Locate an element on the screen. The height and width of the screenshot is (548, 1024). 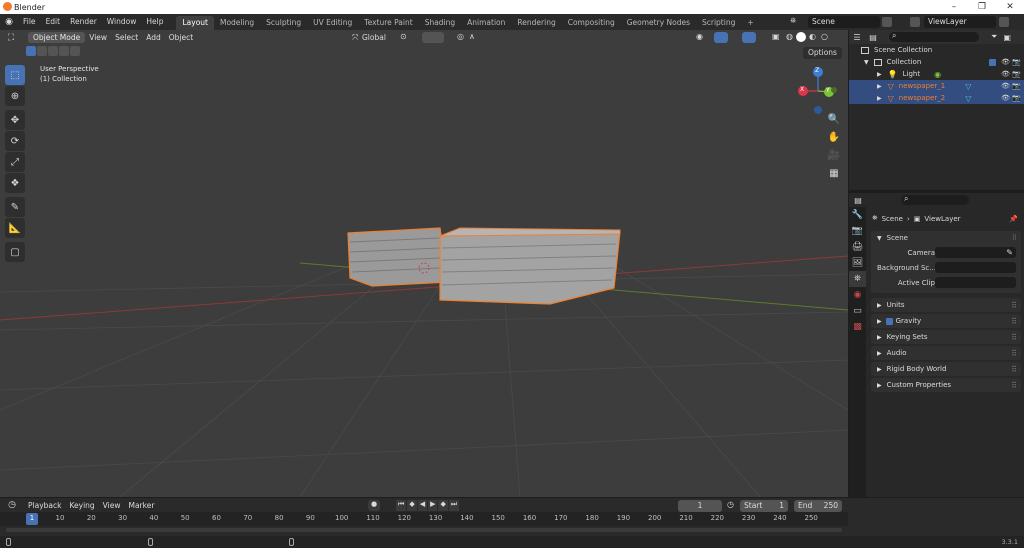
view-layer-tab-icon: 🖼 is located at coordinates (857, 263).